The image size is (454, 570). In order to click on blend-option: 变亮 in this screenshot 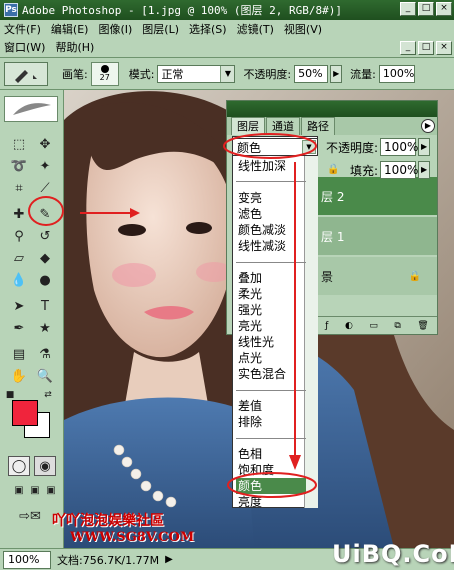, I will do `click(271, 198)`.